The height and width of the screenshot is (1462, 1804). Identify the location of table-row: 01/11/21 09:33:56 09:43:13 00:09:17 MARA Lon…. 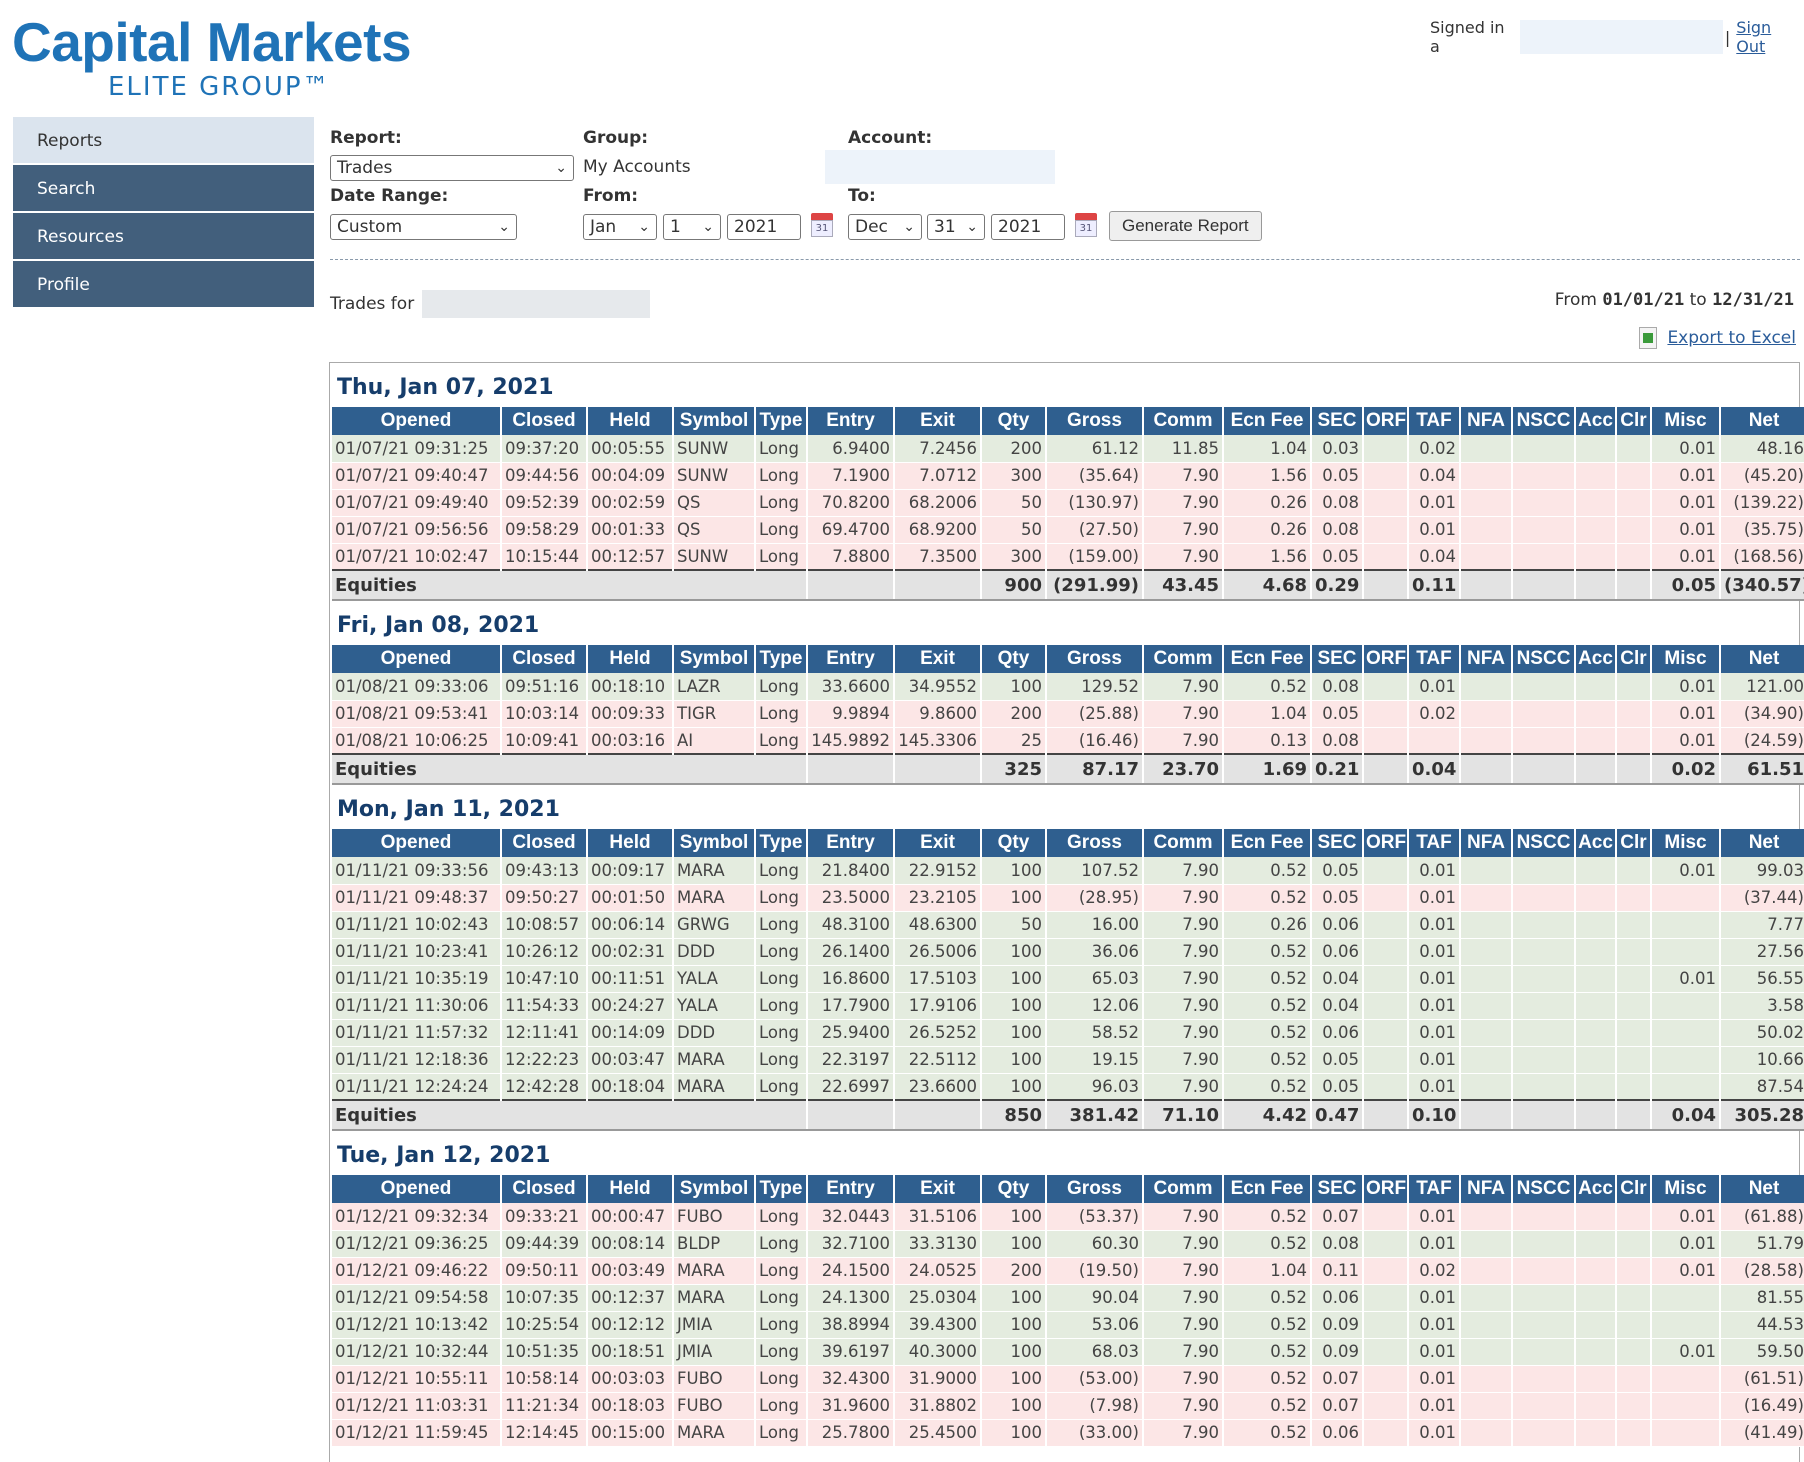
(1068, 871).